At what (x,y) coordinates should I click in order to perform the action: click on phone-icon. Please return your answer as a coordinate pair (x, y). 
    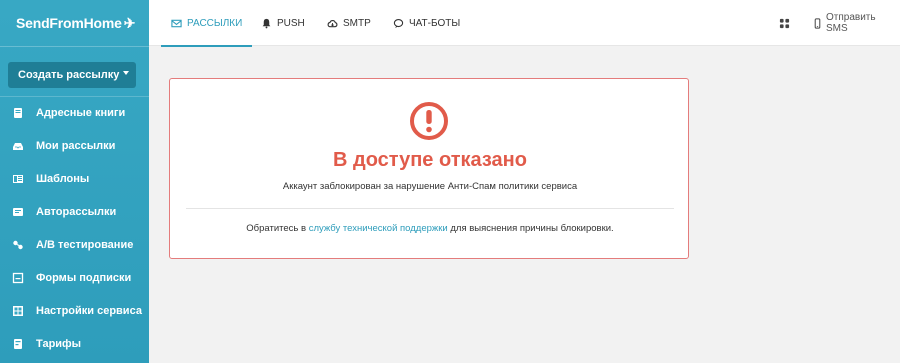
    Looking at the image, I should click on (817, 23).